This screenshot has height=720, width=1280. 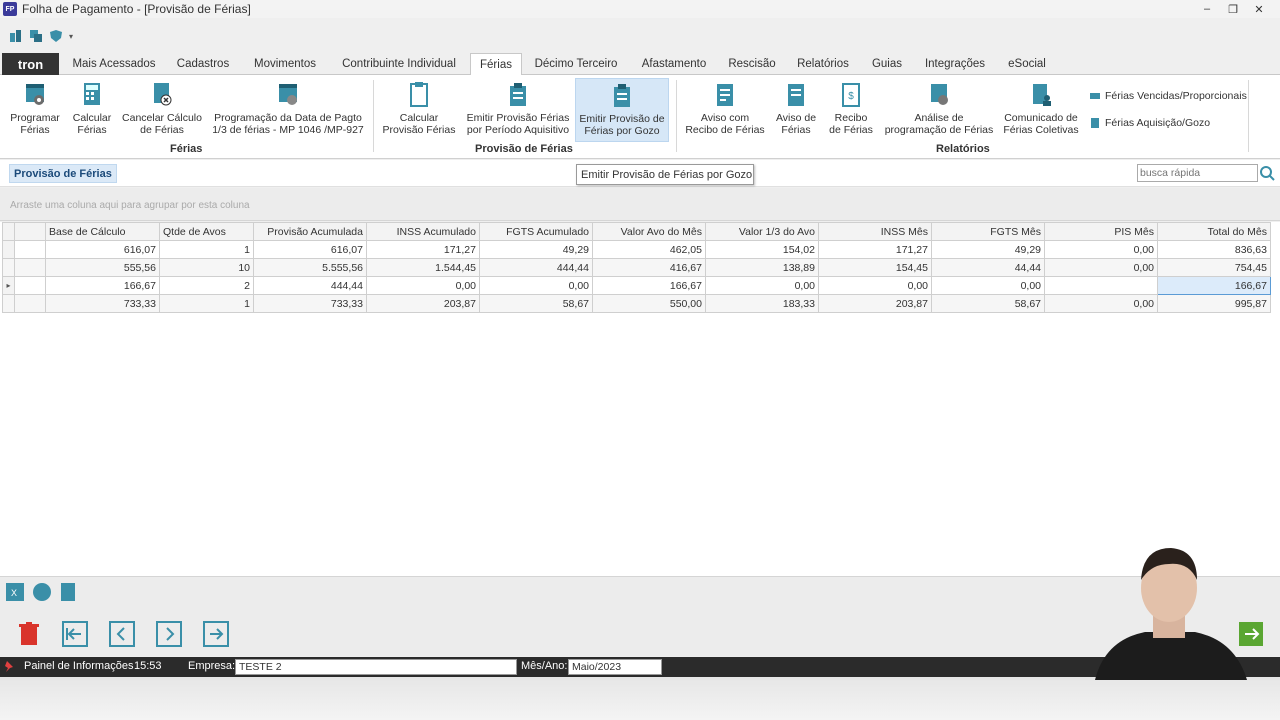 I want to click on table-cell: 550,00, so click(x=649, y=303).